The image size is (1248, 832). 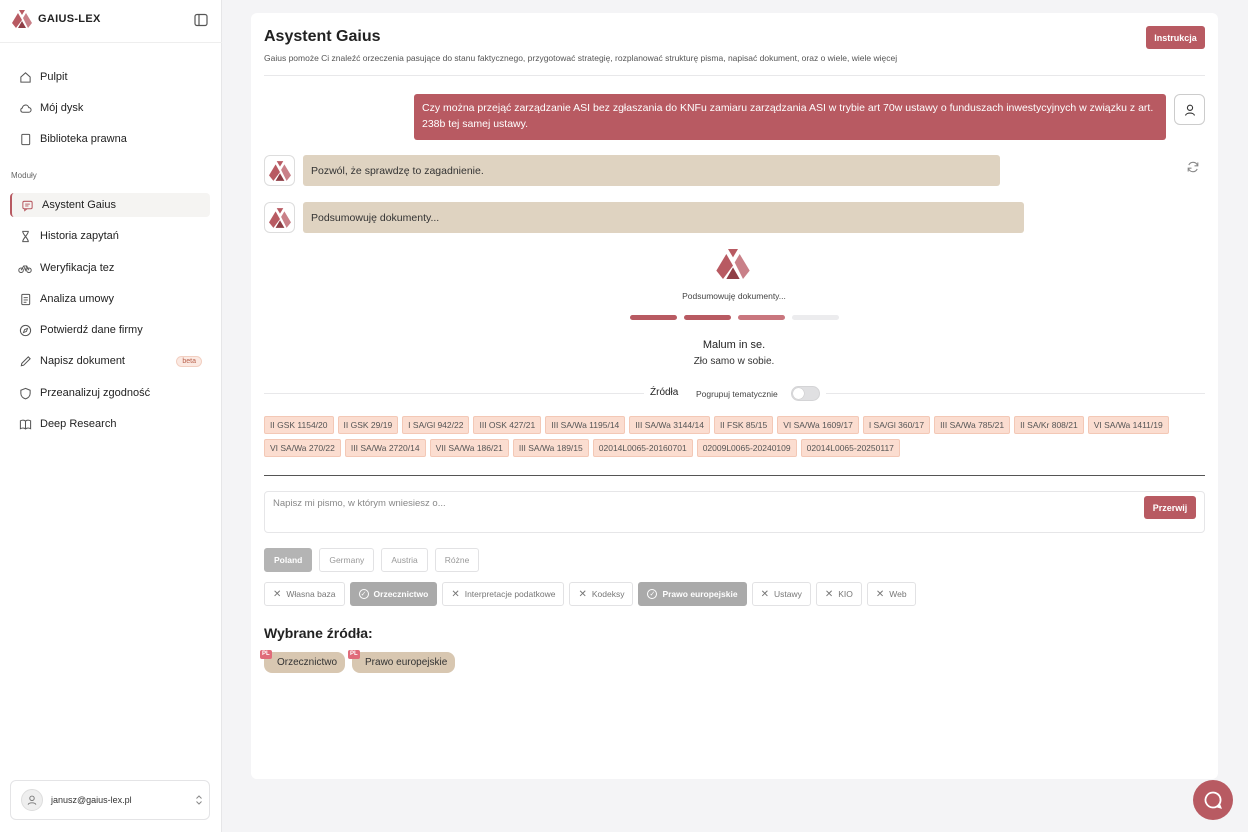 What do you see at coordinates (347, 560) in the screenshot?
I see `country-tab: Germany` at bounding box center [347, 560].